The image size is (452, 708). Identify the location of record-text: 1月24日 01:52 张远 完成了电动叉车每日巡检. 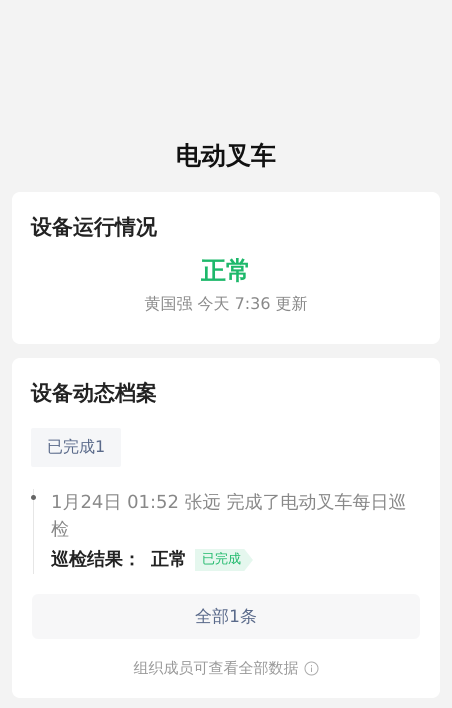
(229, 516).